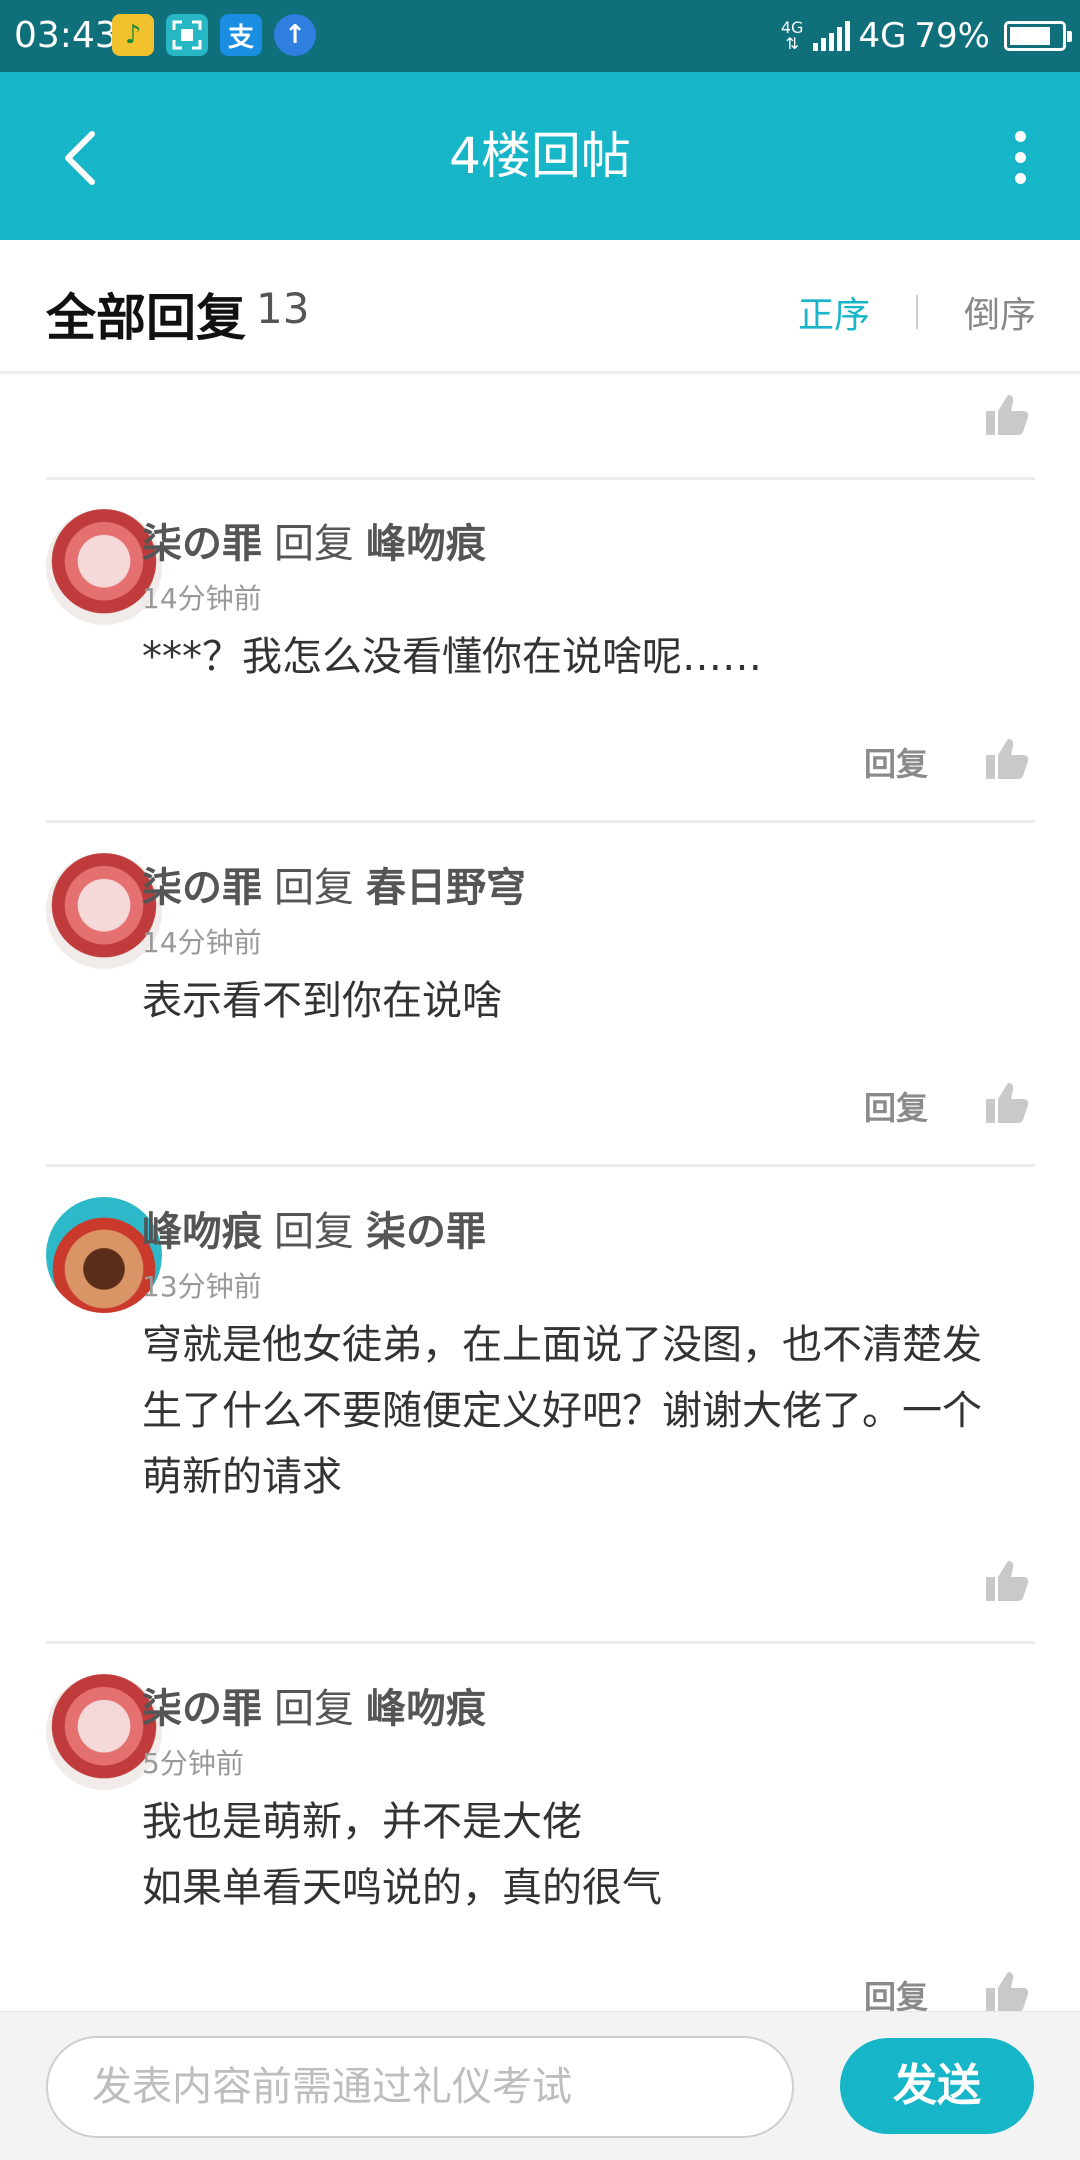 The width and height of the screenshot is (1080, 2160). Describe the element at coordinates (834, 312) in the screenshot. I see `sort-ascending-tab: 正序` at that location.